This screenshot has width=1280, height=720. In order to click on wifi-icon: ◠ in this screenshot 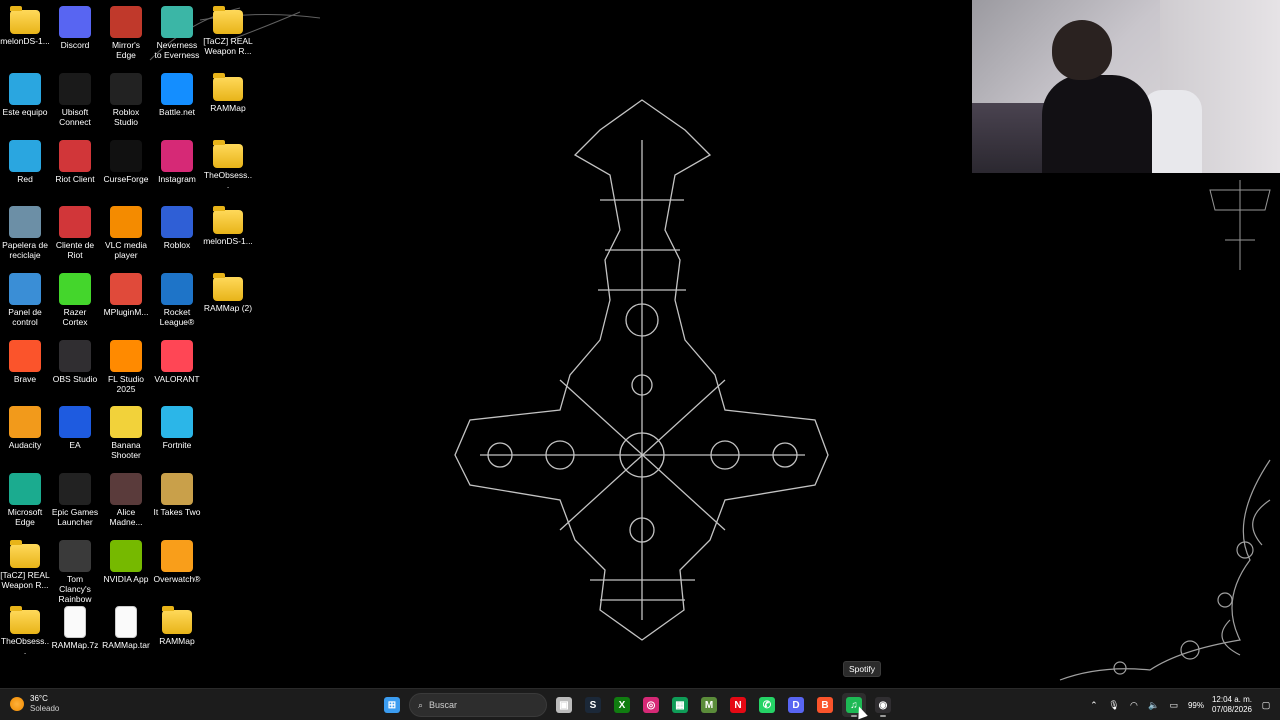, I will do `click(1134, 705)`.